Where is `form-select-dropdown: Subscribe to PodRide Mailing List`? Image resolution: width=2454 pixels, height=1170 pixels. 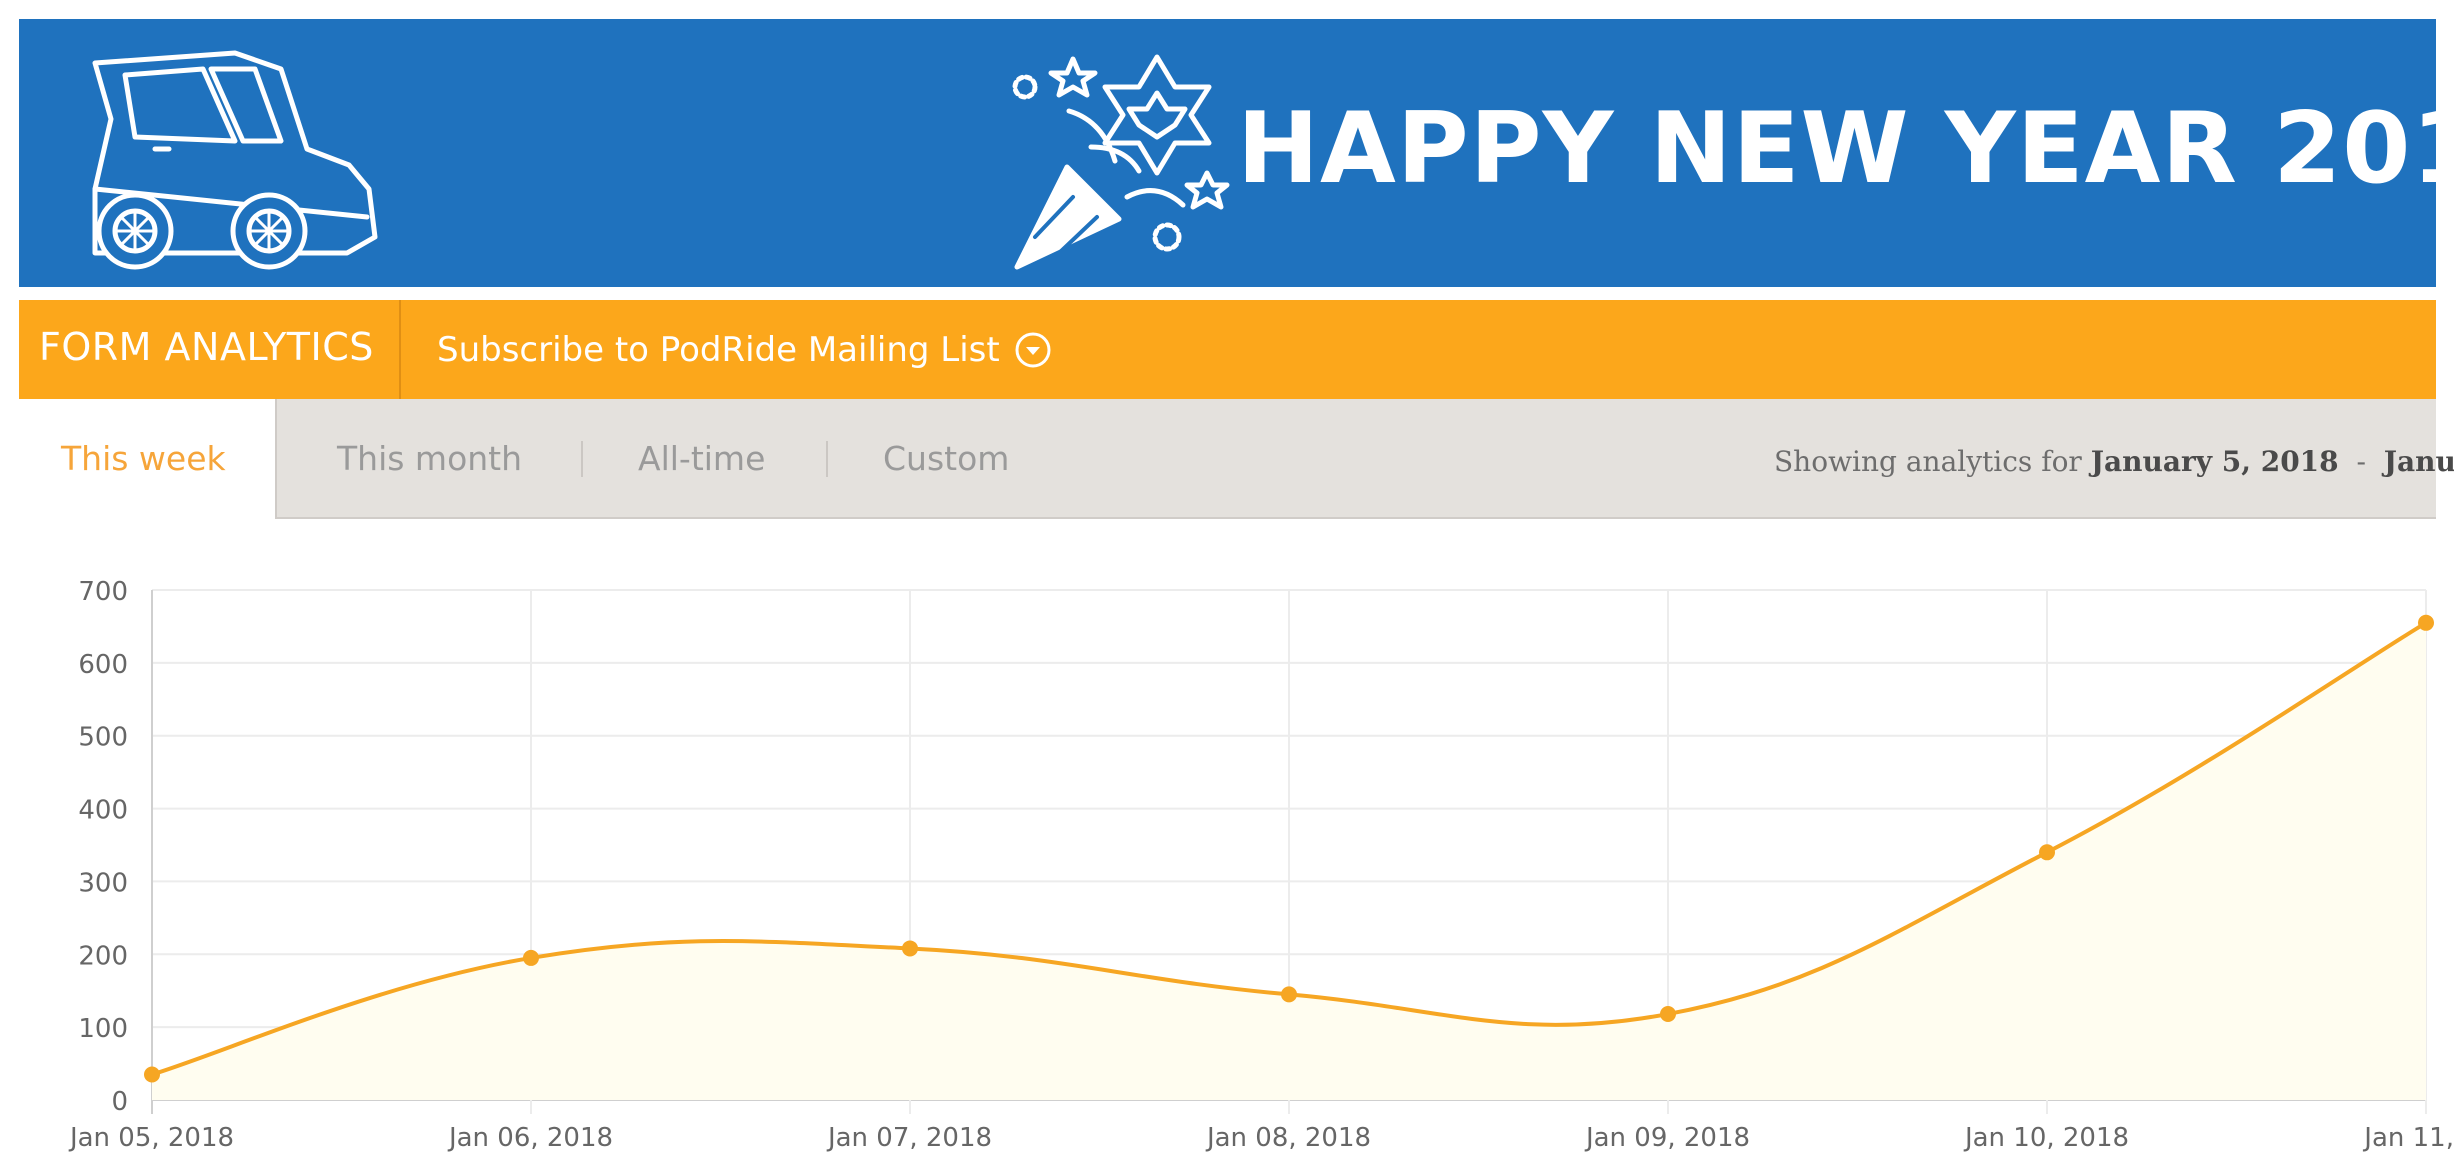 form-select-dropdown: Subscribe to PodRide Mailing List is located at coordinates (744, 349).